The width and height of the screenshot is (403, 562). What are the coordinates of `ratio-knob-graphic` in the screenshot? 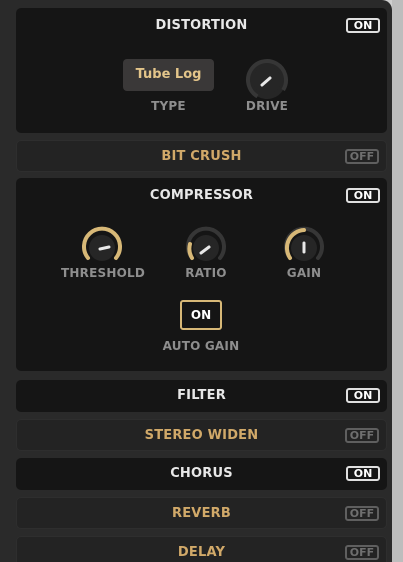 It's located at (206, 243).